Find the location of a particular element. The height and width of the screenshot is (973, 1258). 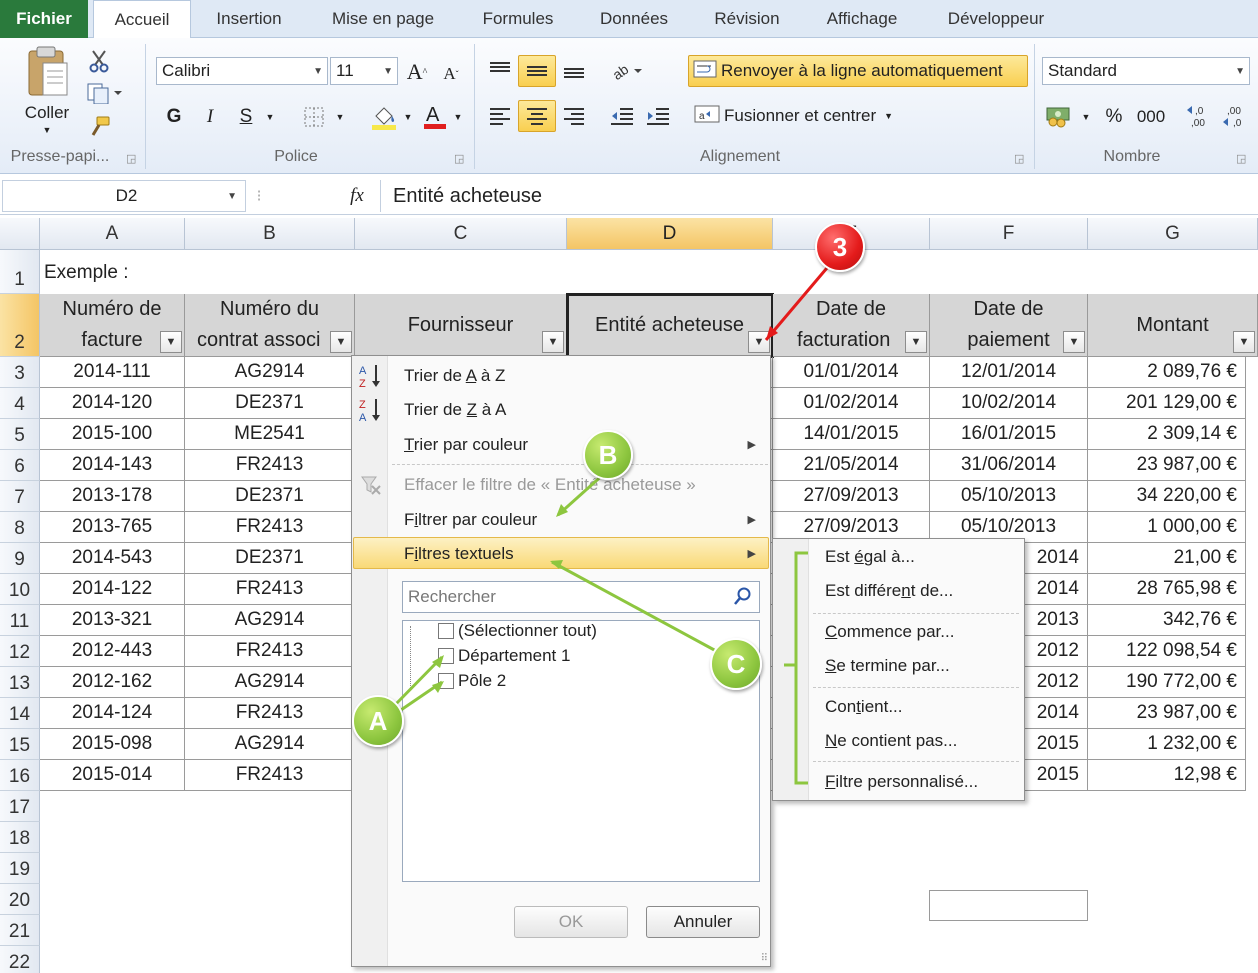

tab-fichier: Fichier is located at coordinates (44, 19).